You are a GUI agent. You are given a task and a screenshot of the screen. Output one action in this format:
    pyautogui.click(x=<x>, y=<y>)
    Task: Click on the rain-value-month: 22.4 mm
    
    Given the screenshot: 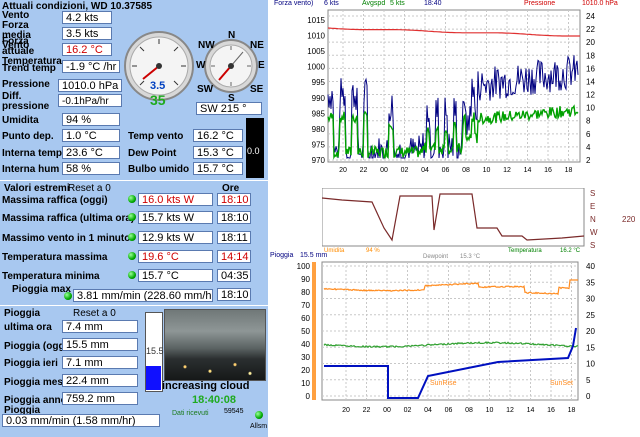 What is the action you would take?
    pyautogui.click(x=100, y=380)
    